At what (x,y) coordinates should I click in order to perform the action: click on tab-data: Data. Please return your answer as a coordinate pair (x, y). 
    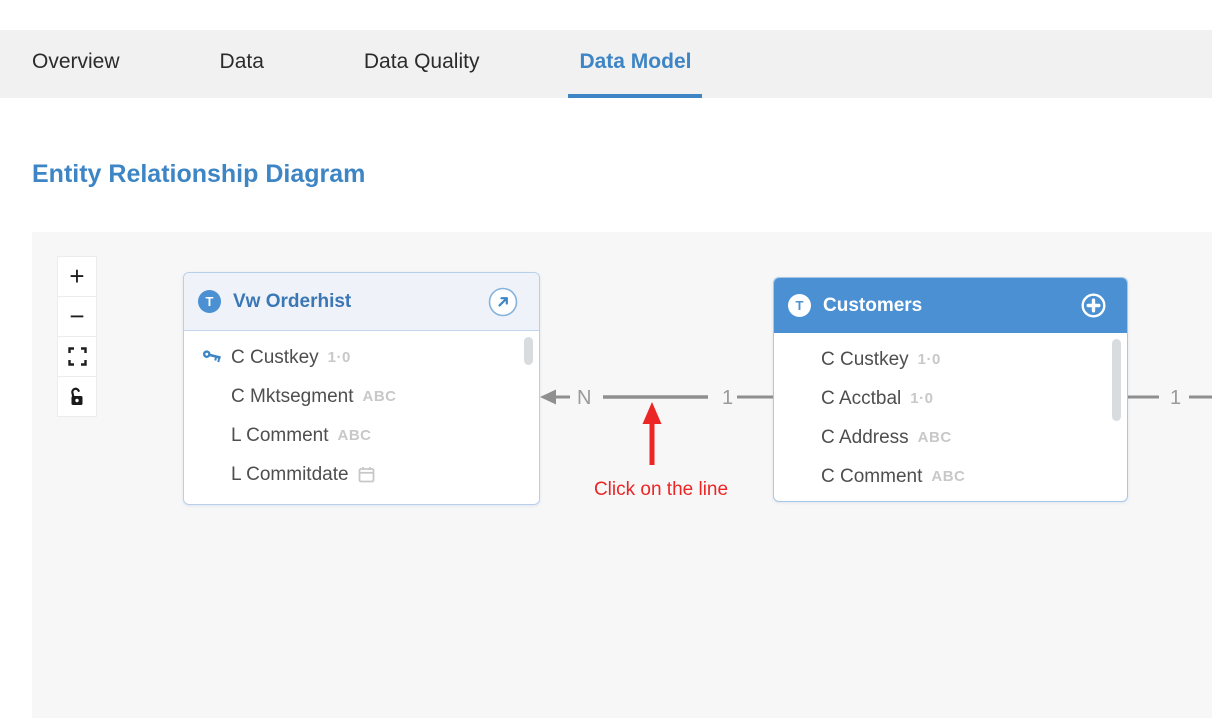
    Looking at the image, I should click on (242, 64).